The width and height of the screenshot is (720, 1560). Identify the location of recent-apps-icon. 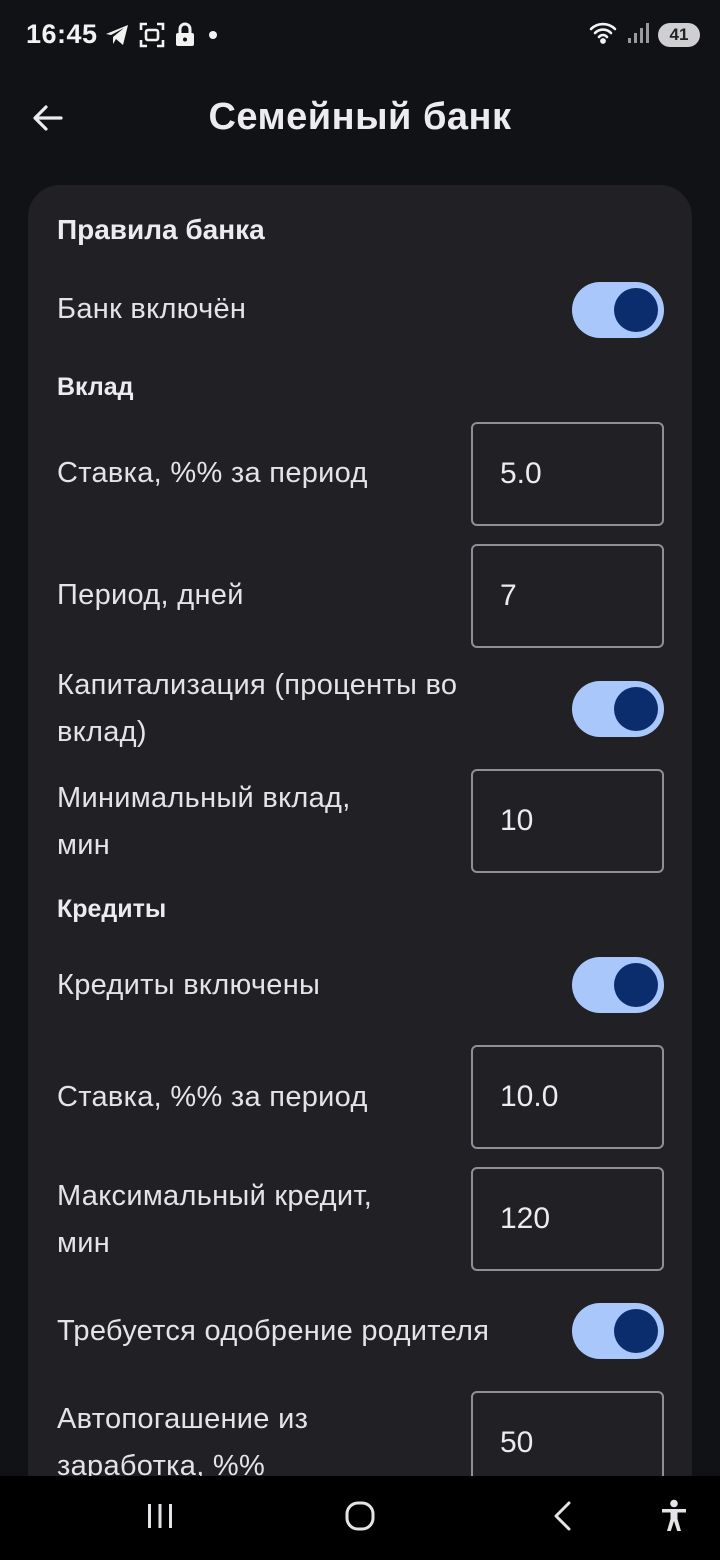
(160, 1518).